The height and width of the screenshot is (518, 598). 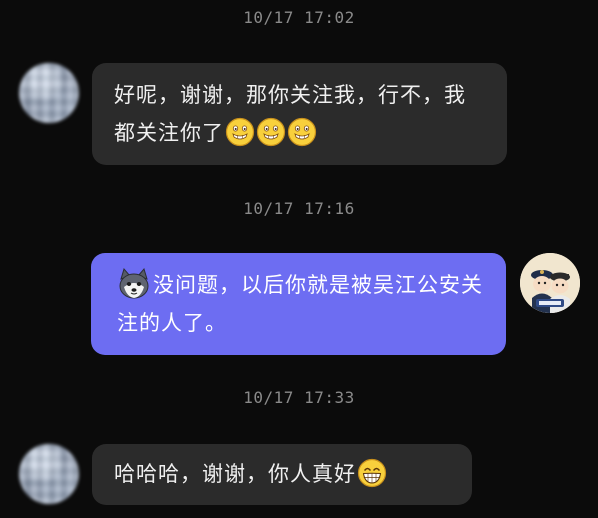 I want to click on message-timestamp: 10/17 17:02, so click(x=299, y=17).